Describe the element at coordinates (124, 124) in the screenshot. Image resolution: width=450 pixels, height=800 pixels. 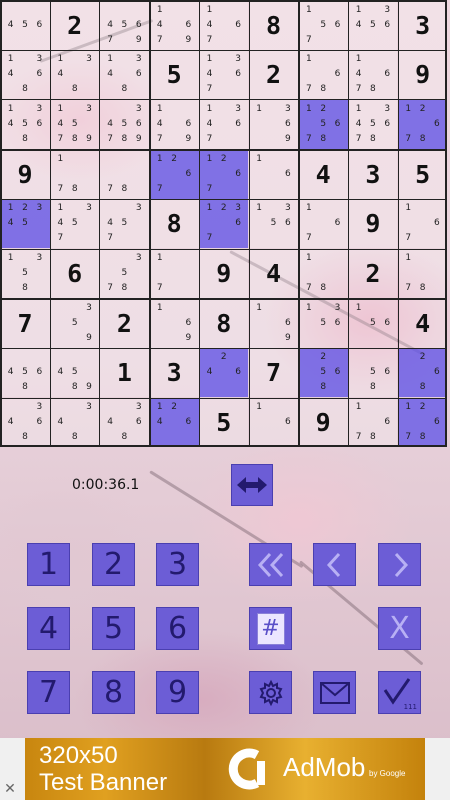
I see `sudoku-cell: 3 456 789` at that location.